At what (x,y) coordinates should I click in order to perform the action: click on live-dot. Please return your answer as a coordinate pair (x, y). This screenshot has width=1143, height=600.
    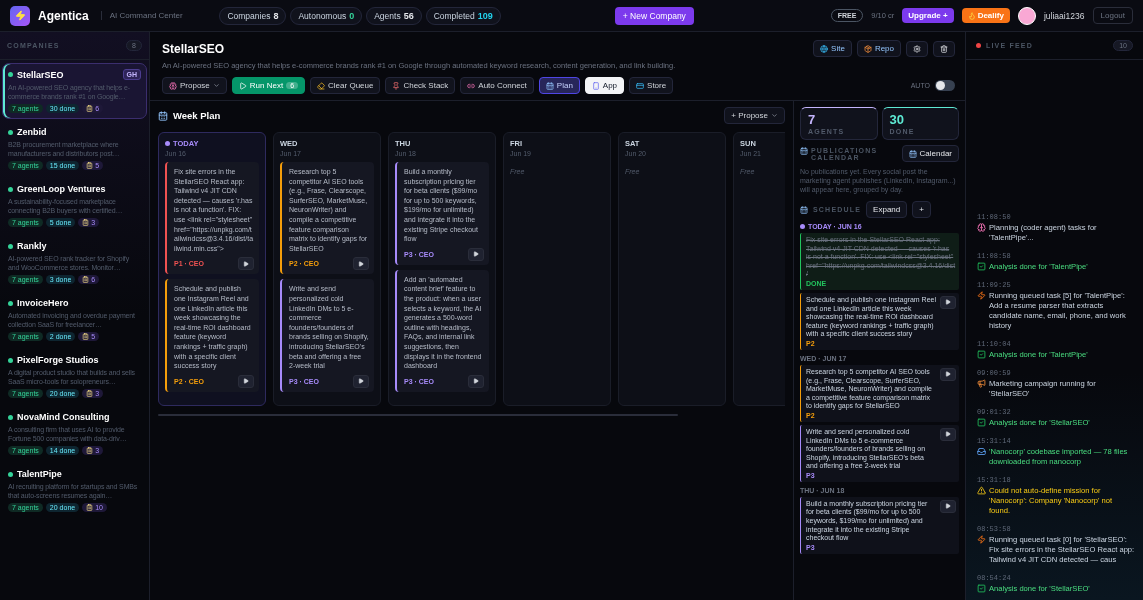
    Looking at the image, I should click on (978, 45).